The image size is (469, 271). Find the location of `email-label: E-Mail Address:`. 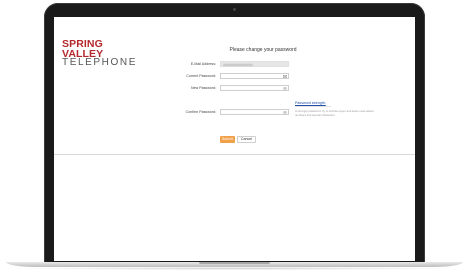

email-label: E-Mail Address: is located at coordinates (203, 64).